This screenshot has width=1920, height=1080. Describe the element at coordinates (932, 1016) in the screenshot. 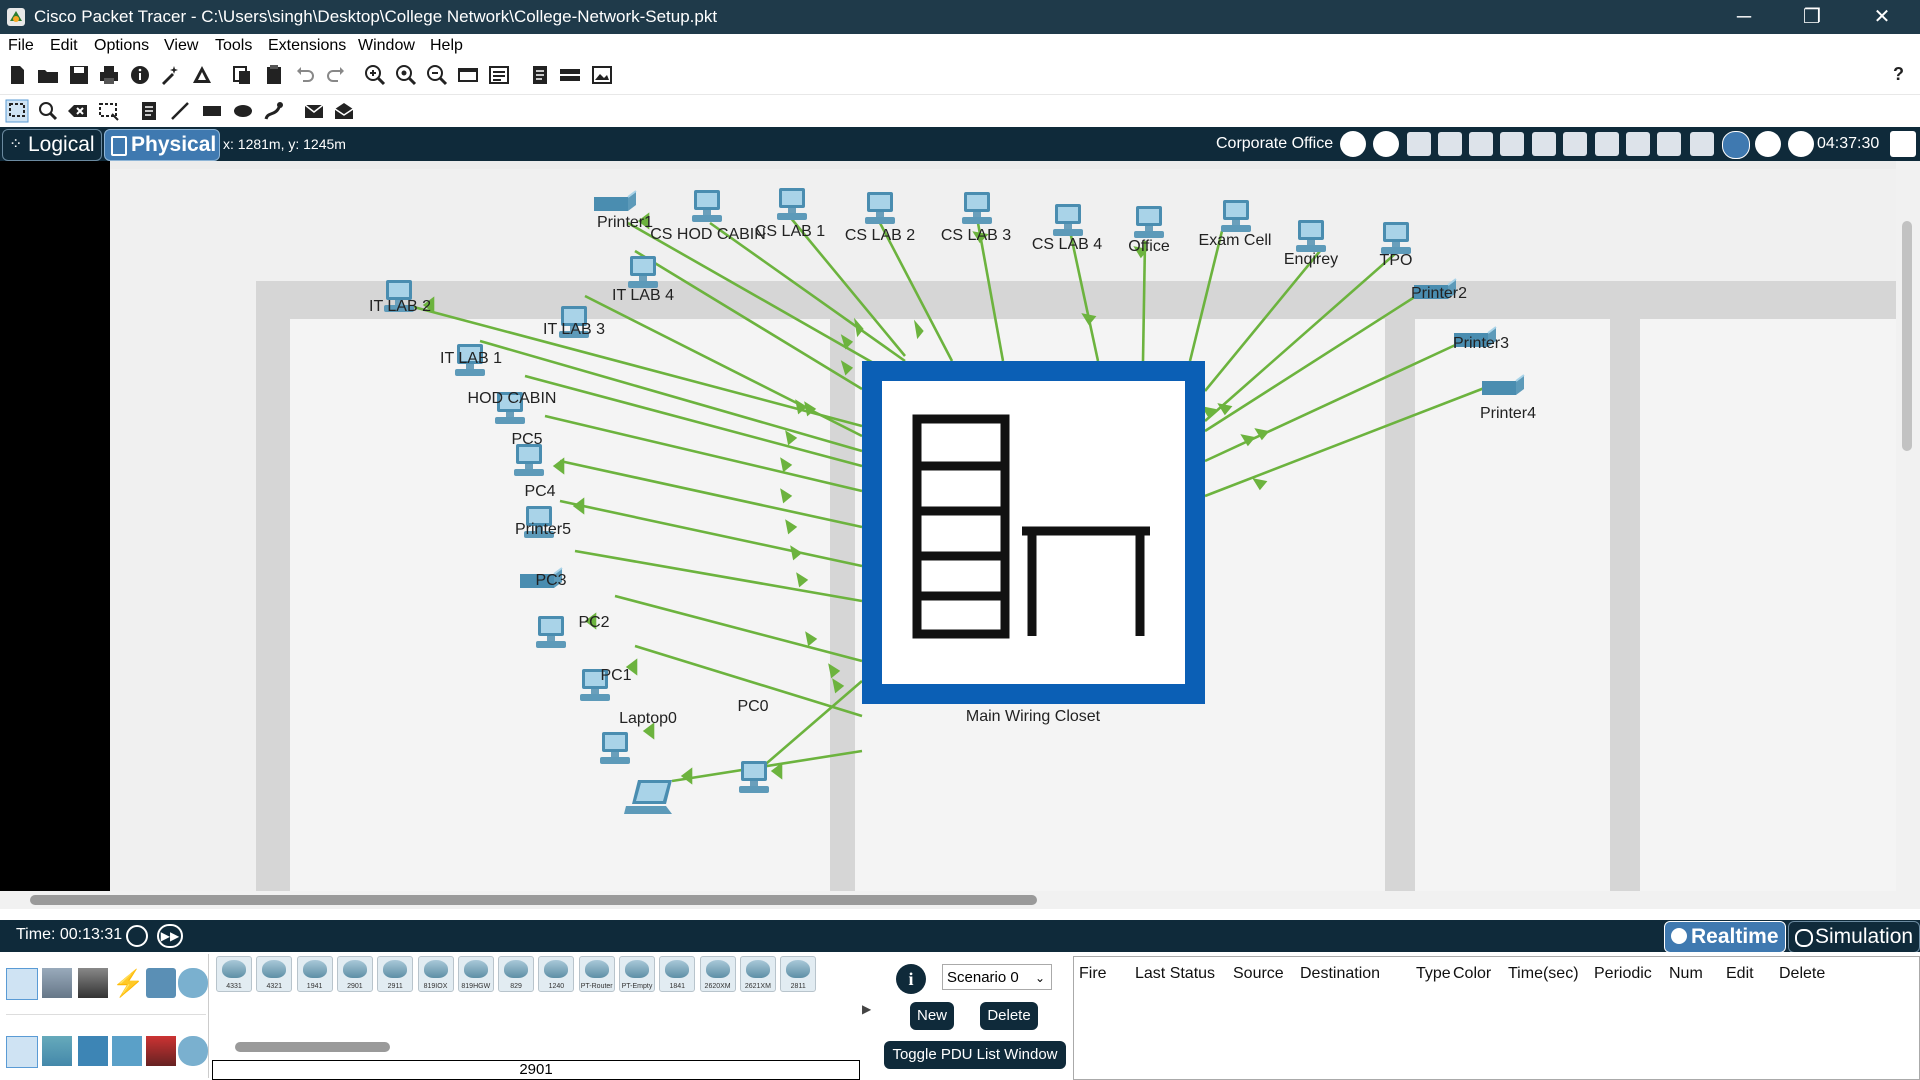

I see `new-scenario-button: New` at that location.